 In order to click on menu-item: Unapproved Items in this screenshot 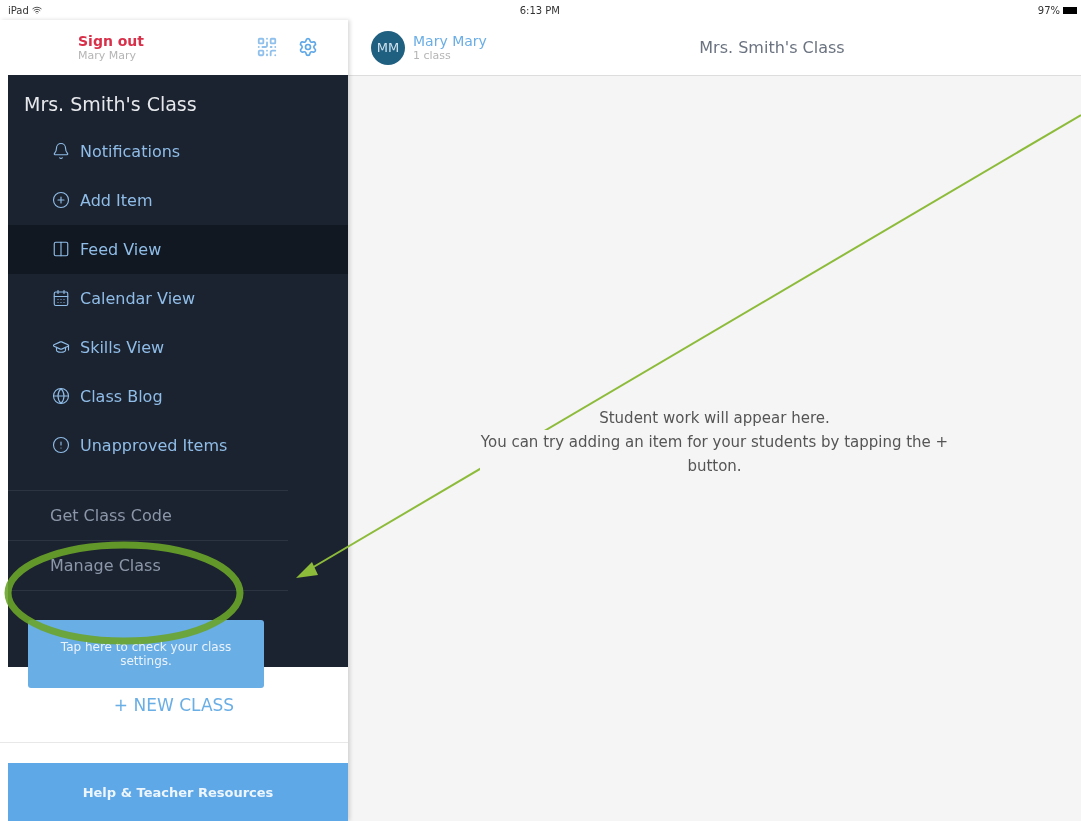, I will do `click(178, 445)`.